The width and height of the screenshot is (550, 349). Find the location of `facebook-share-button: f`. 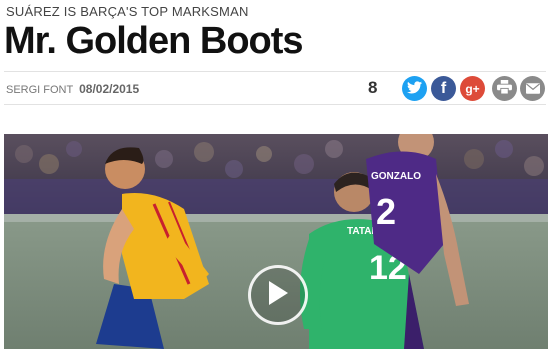

facebook-share-button: f is located at coordinates (443, 88).